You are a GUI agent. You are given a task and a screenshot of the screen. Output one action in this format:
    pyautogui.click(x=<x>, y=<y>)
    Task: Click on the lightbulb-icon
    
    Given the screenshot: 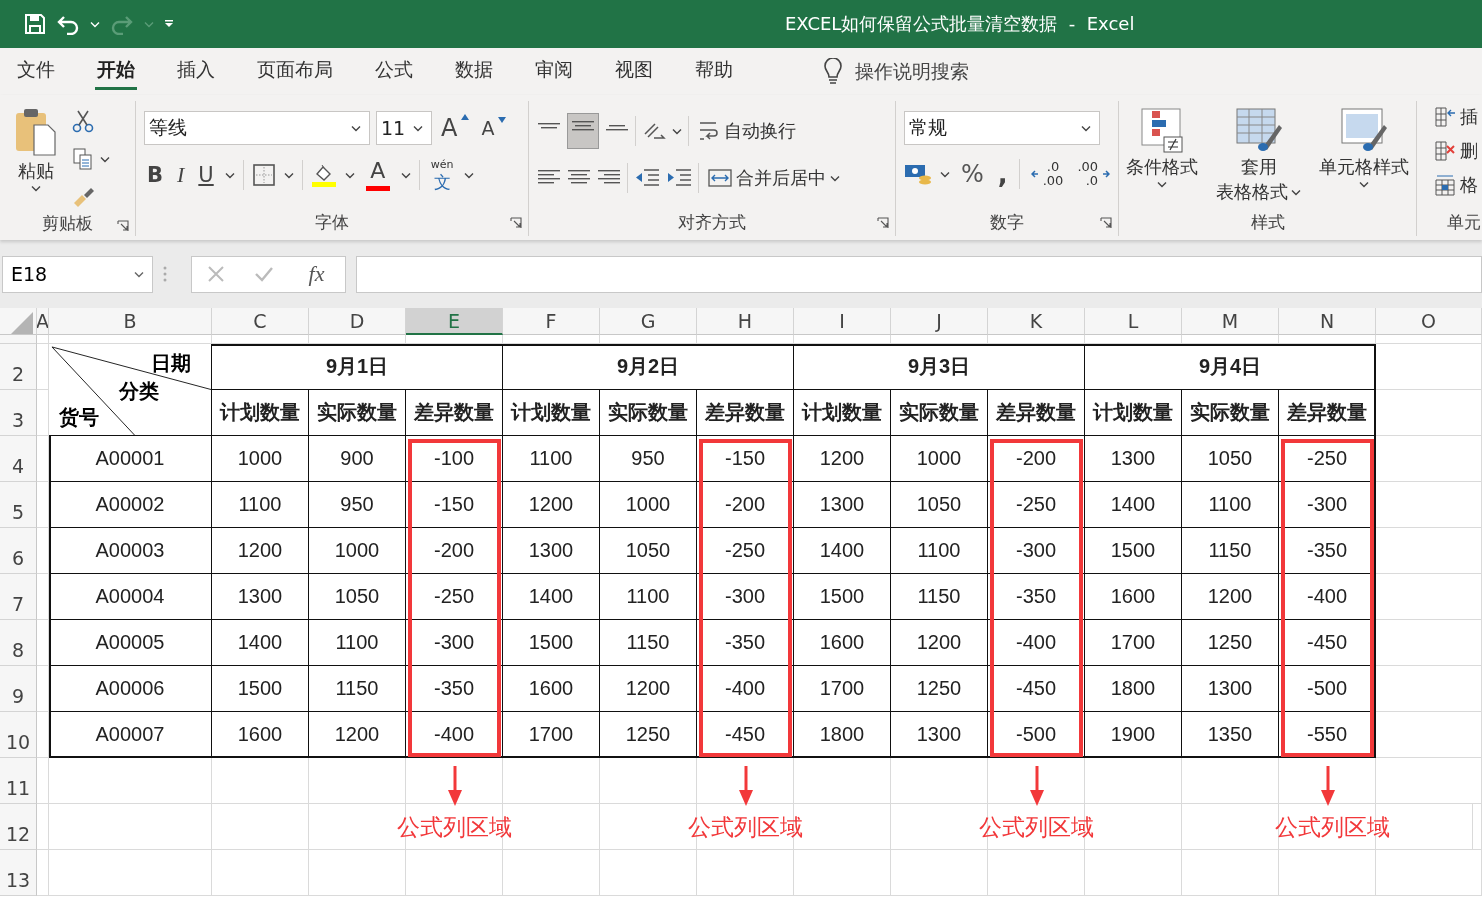 What is the action you would take?
    pyautogui.click(x=833, y=71)
    